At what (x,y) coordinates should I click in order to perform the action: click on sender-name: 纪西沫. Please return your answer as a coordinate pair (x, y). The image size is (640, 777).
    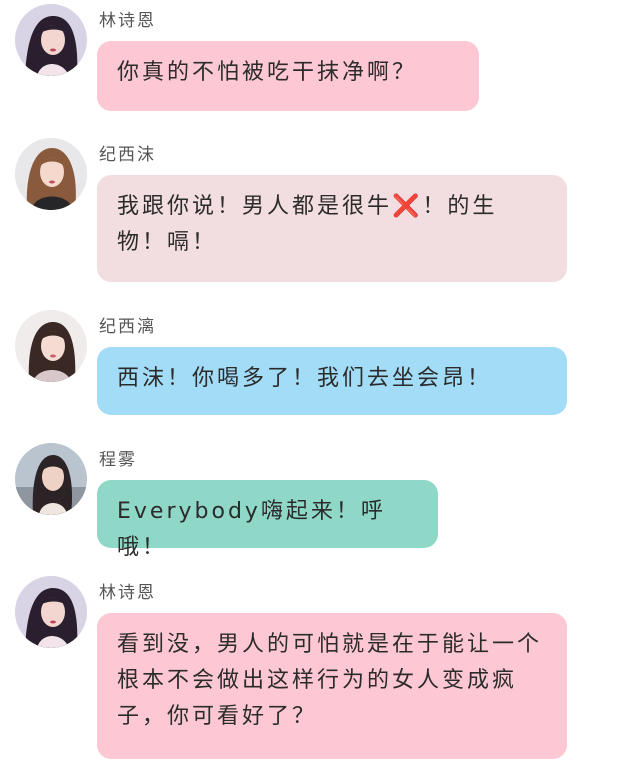
    Looking at the image, I should click on (127, 155).